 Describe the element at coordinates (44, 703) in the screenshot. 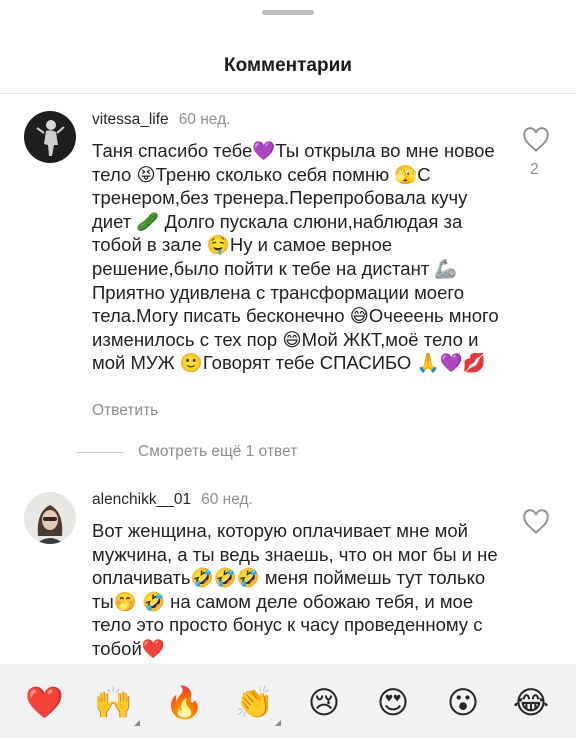

I see `reaction-heart-icon: ❤️` at that location.